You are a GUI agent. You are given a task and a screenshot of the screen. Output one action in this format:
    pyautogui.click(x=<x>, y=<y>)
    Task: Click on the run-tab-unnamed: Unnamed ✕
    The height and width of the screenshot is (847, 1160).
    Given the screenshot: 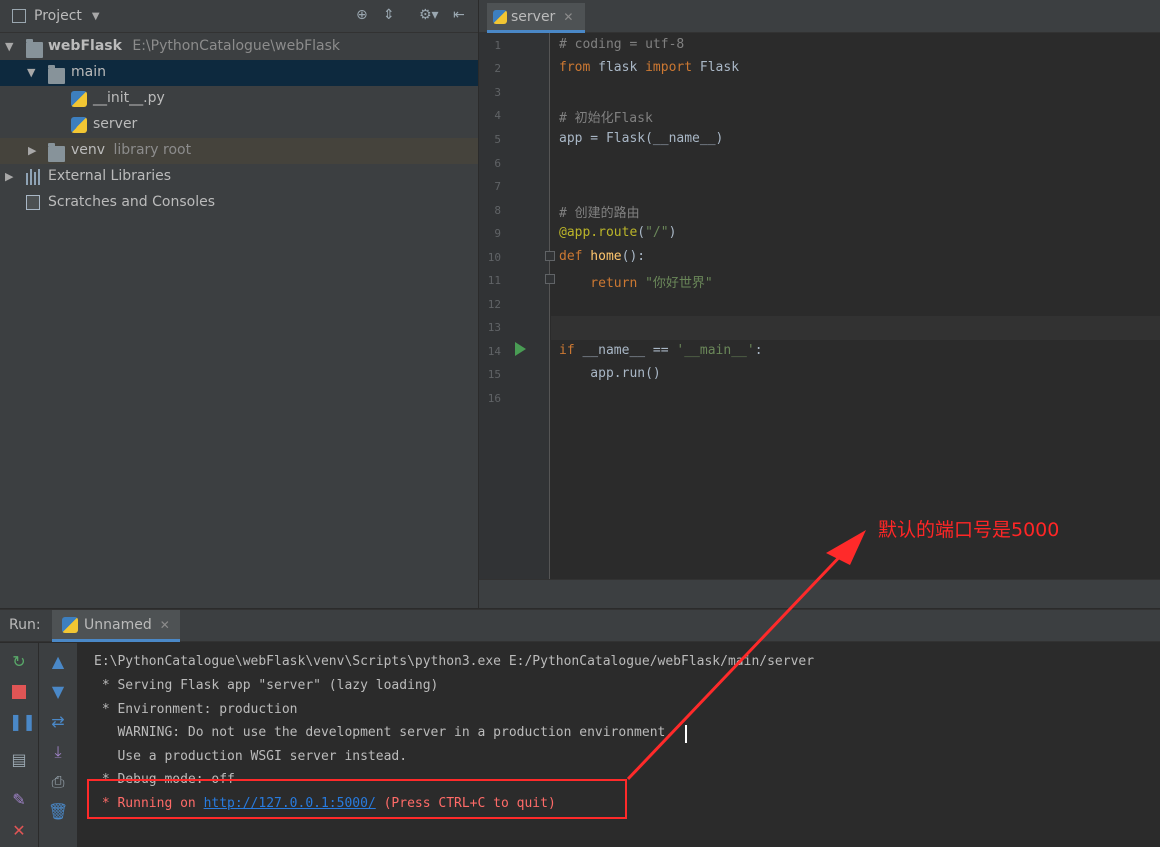 What is the action you would take?
    pyautogui.click(x=116, y=626)
    